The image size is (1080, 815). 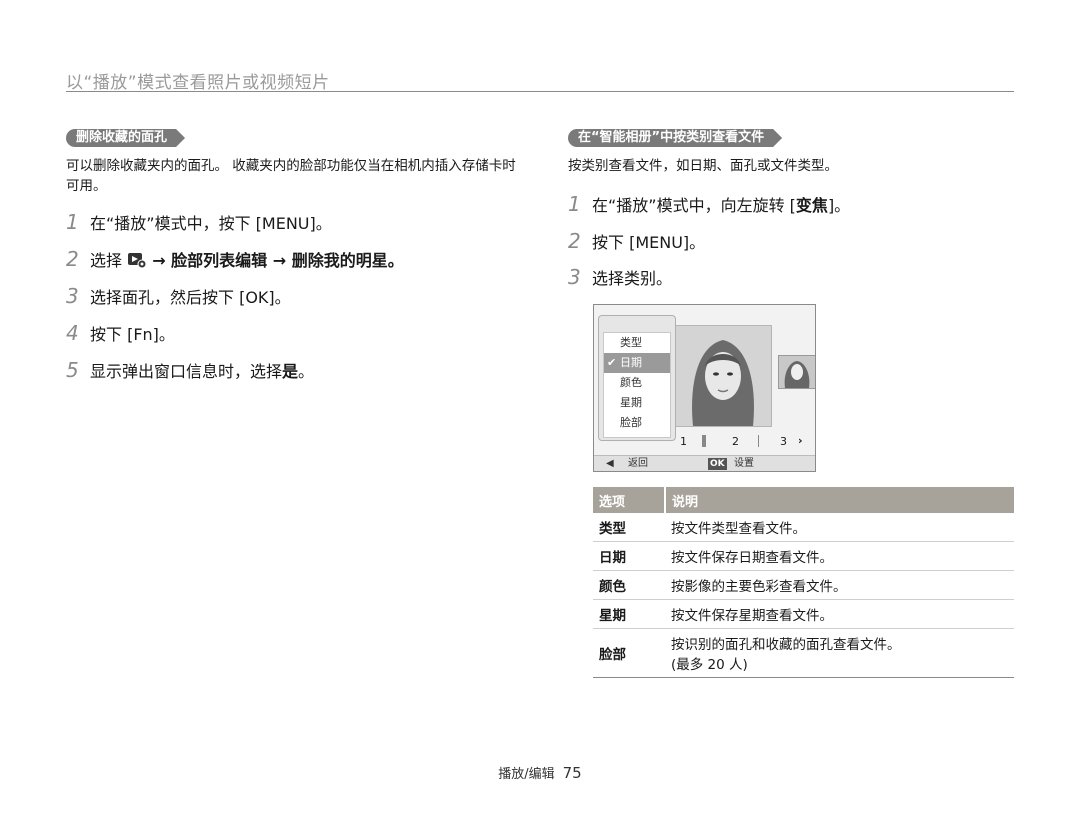 I want to click on step-text: 按下 [MENU]。, so click(x=649, y=242).